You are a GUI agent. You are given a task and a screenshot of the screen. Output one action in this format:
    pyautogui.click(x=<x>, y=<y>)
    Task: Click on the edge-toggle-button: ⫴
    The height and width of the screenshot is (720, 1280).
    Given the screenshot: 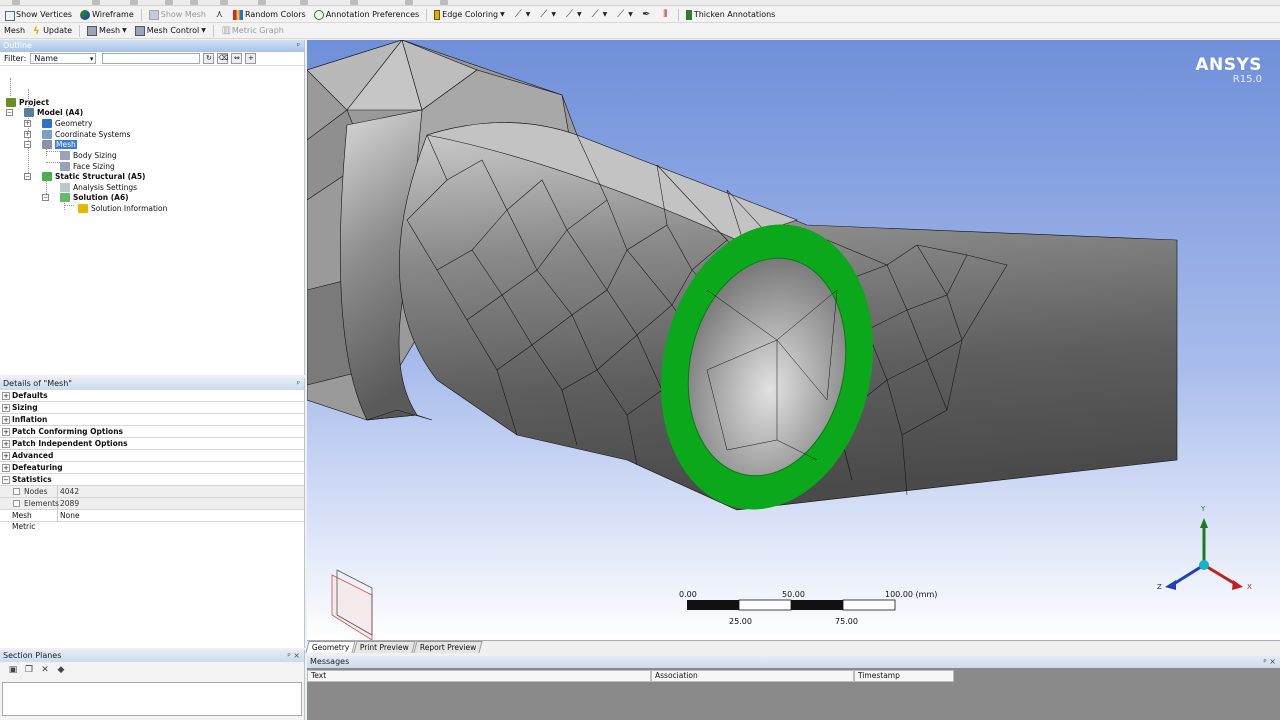 What is the action you would take?
    pyautogui.click(x=665, y=15)
    